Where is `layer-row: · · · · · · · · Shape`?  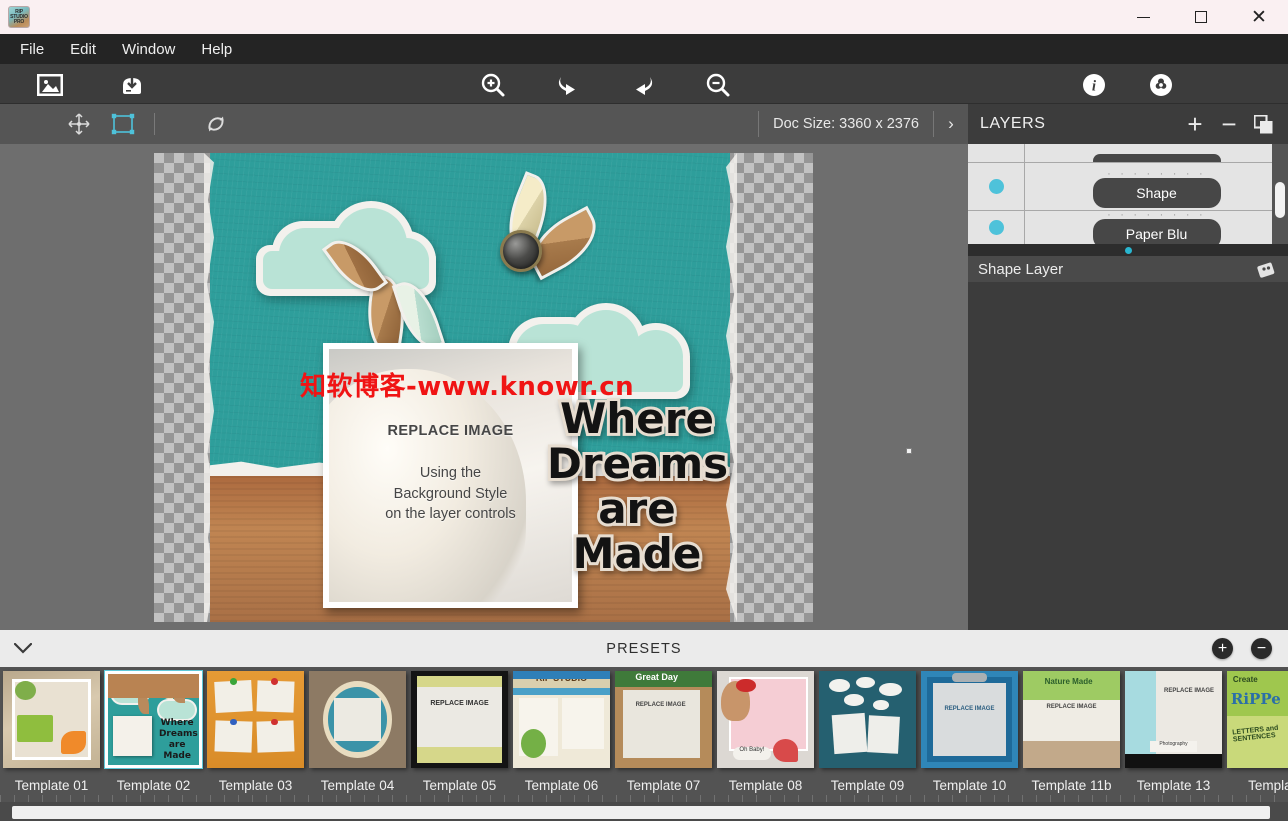 layer-row: · · · · · · · · Shape is located at coordinates (1128, 186).